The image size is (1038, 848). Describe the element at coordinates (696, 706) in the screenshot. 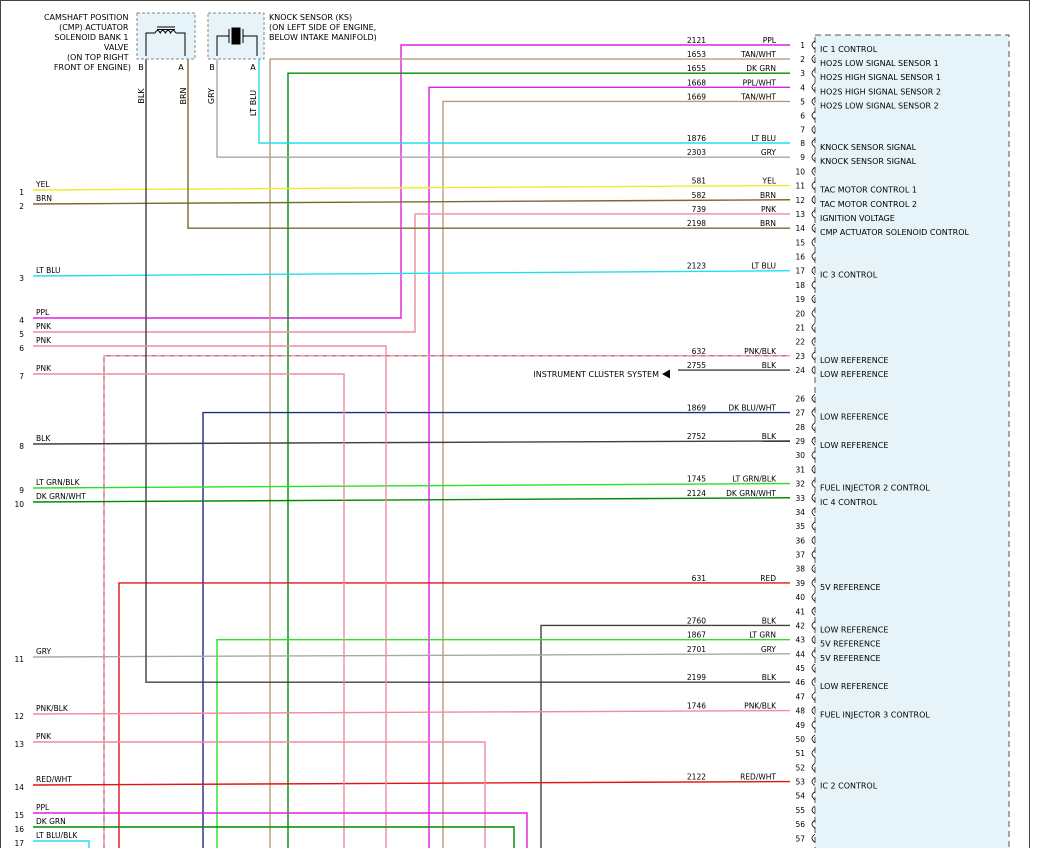

I see `circuit-number: 1746` at that location.